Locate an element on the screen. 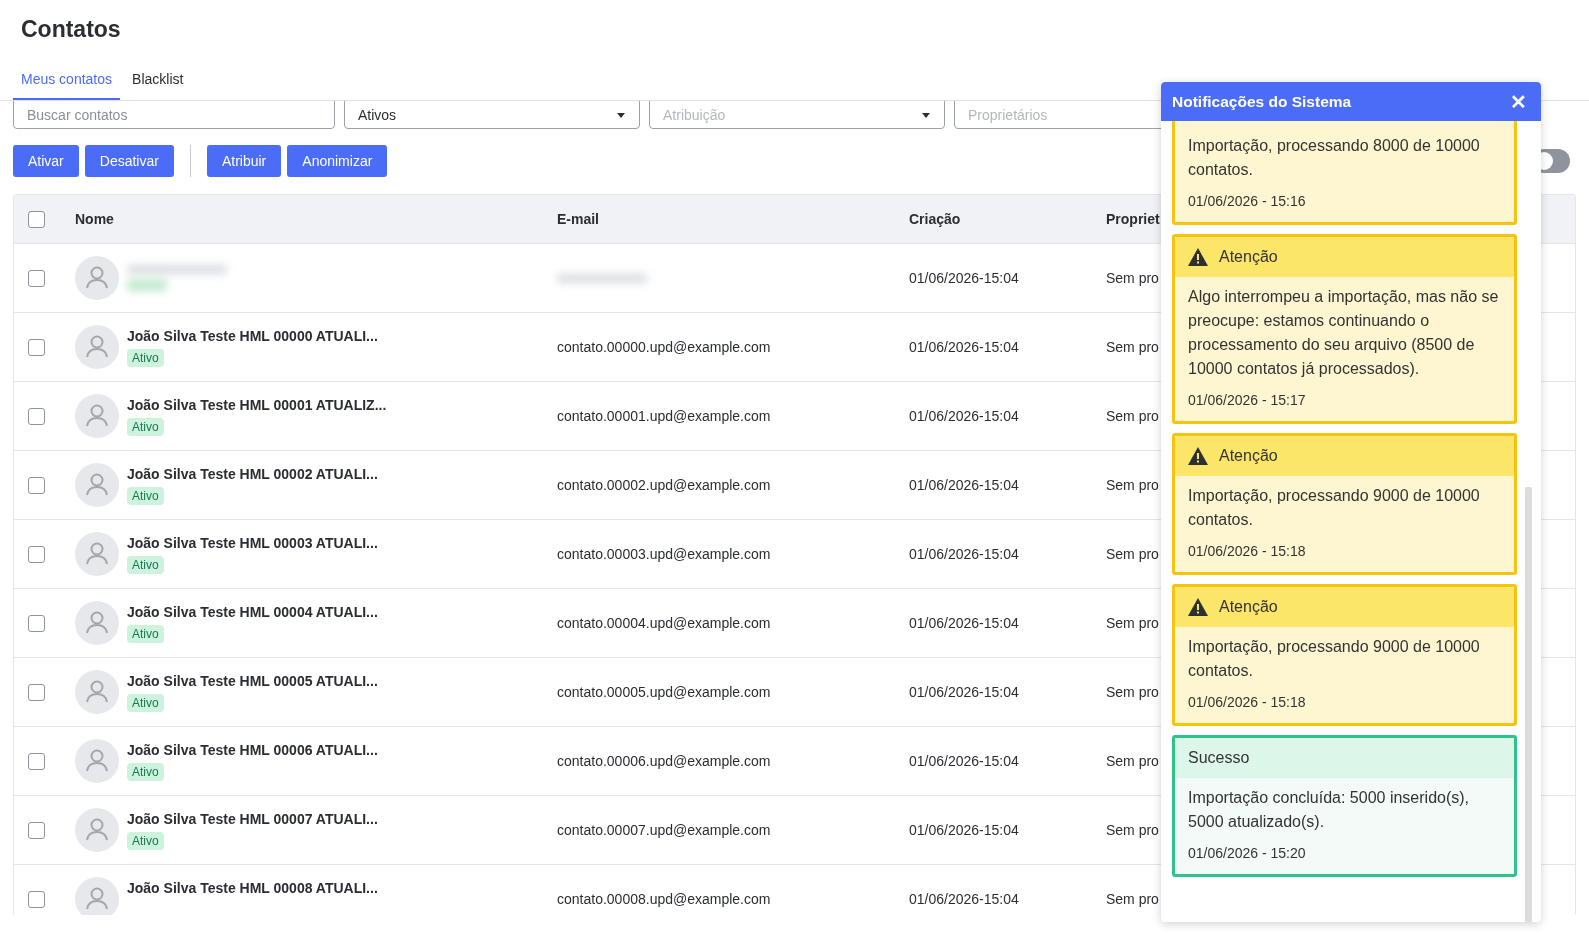  notification-message: Algo interrompeu a importação, mas não se preocupe: estamos continuando o processamento do seu arquivo (8500 de 10000 contatos já processados). is located at coordinates (1344, 333).